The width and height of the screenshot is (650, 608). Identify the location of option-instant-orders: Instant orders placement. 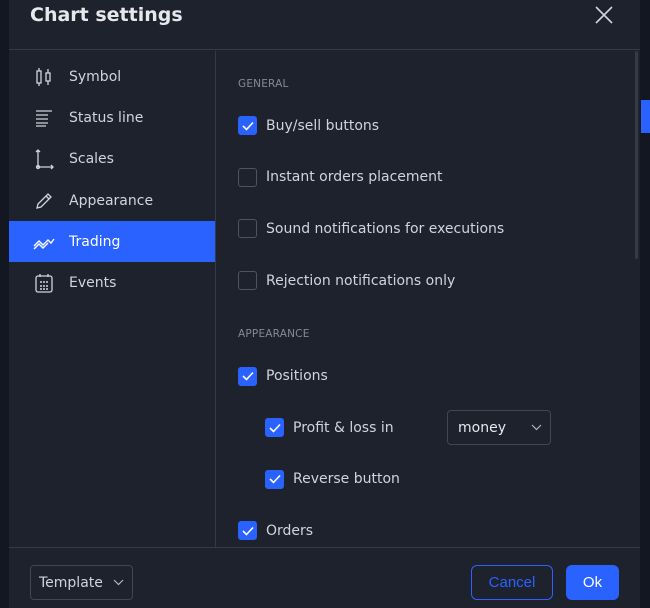
(428, 178).